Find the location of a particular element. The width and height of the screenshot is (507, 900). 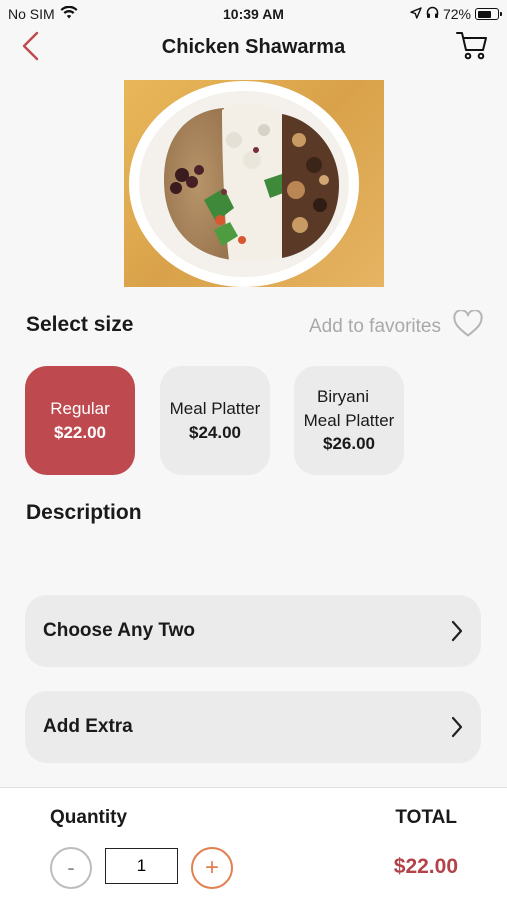

size-option-name-line2: Meal Platter is located at coordinates (349, 420).